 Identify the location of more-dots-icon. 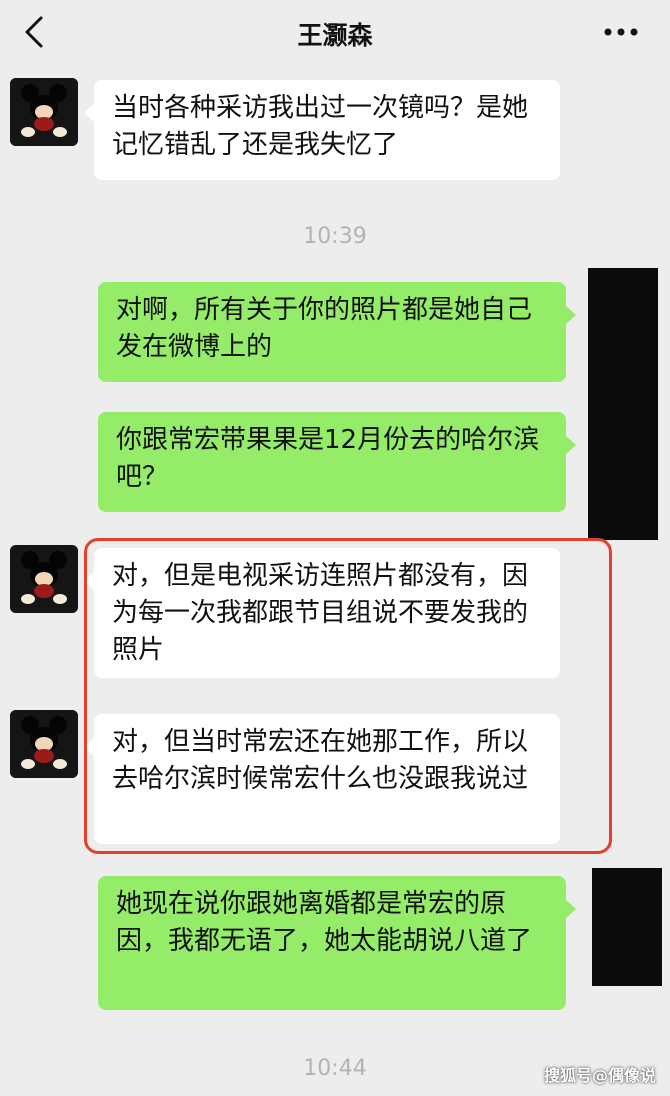
(621, 32).